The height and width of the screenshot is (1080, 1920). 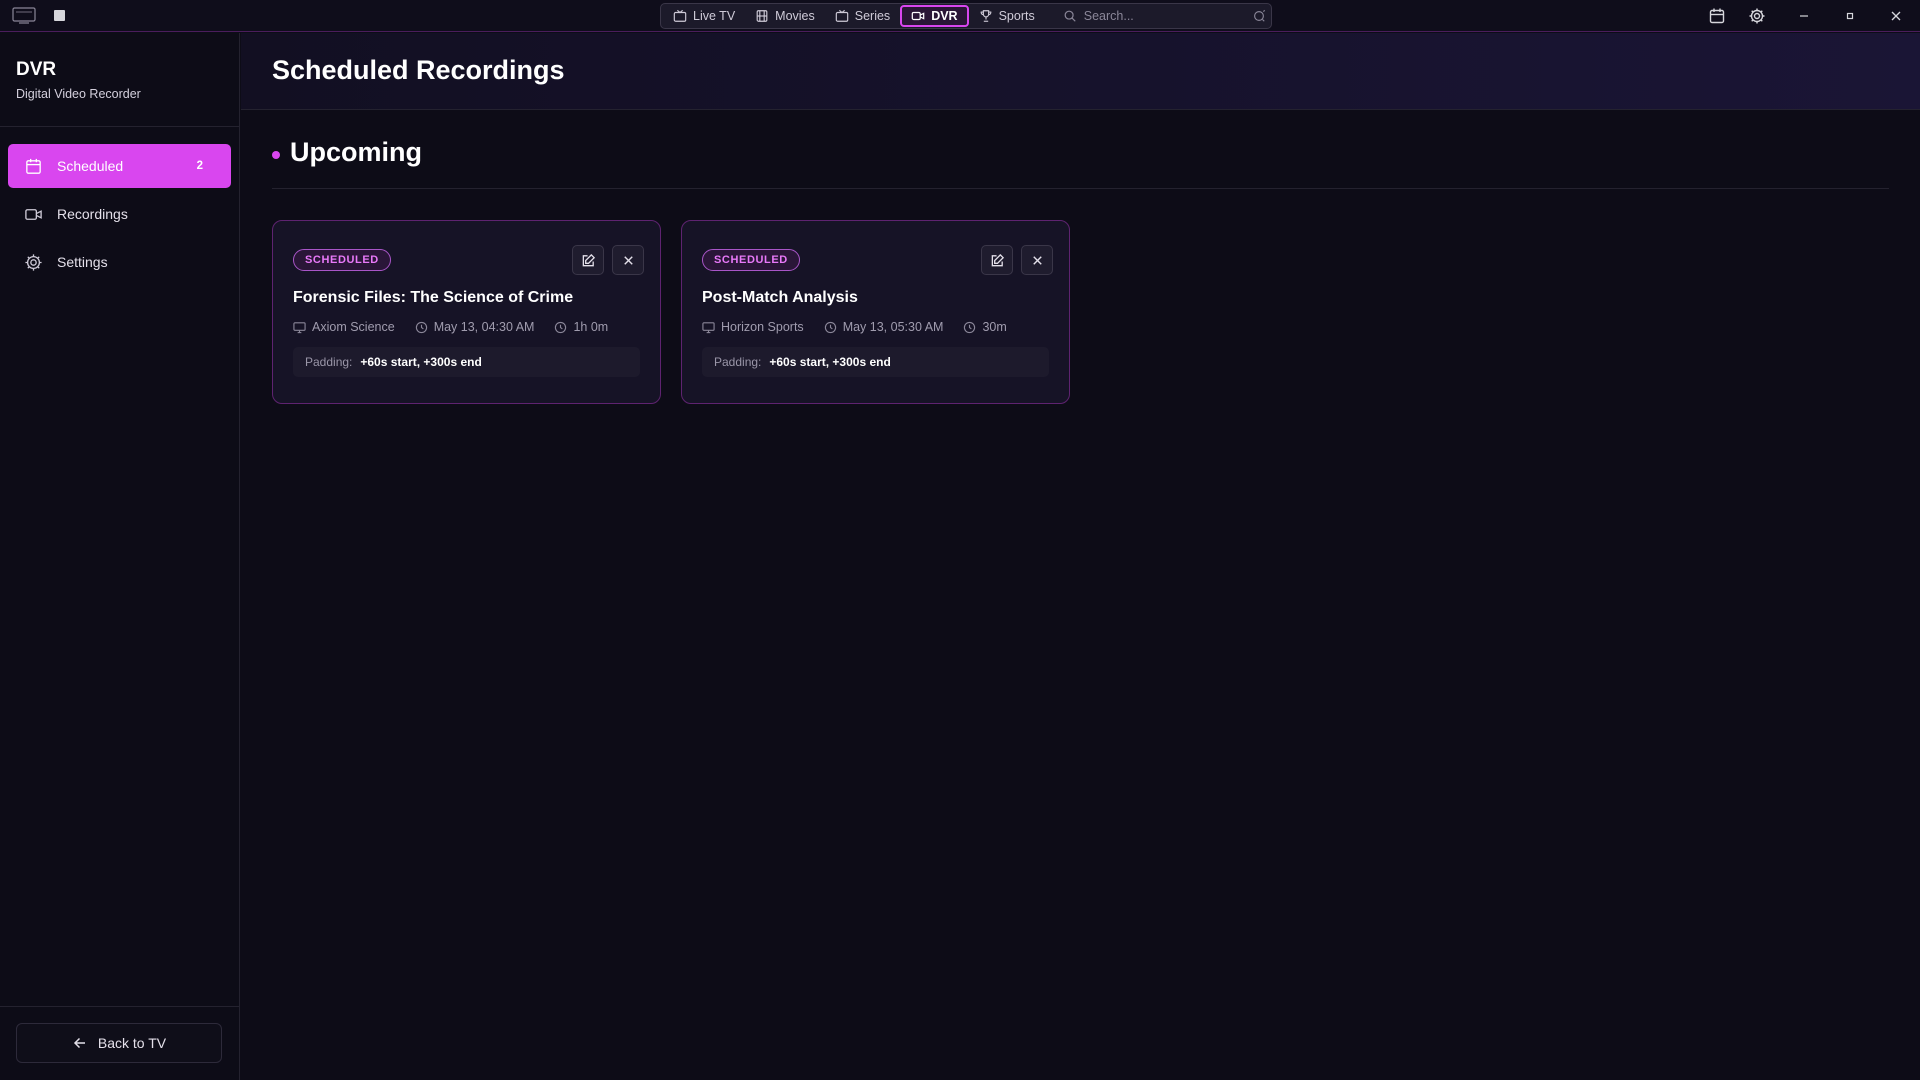 I want to click on sidebar-subtitle: Digital Video Recorder, so click(x=78, y=94).